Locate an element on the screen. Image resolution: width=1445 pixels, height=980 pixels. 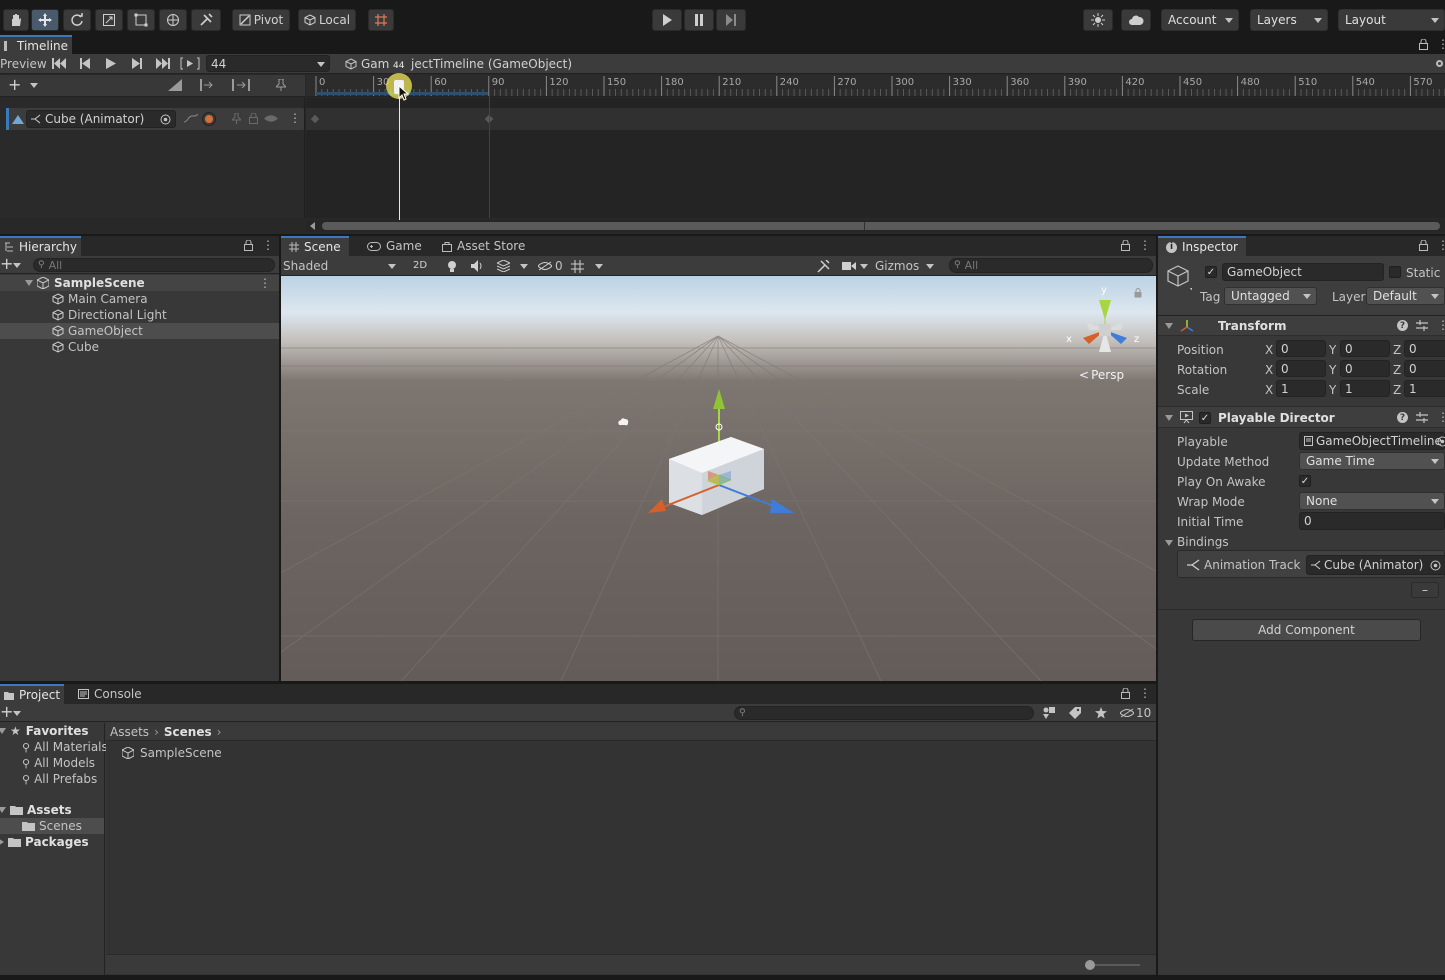
collab-button is located at coordinates (1098, 20).